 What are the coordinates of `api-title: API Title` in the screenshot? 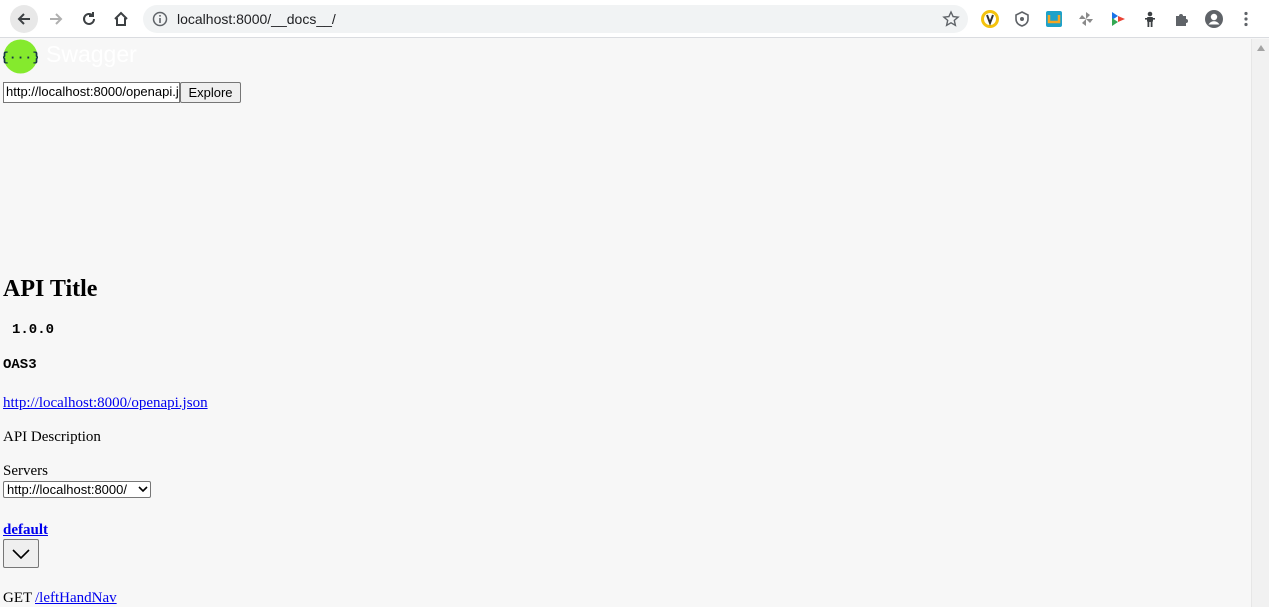 It's located at (50, 289).